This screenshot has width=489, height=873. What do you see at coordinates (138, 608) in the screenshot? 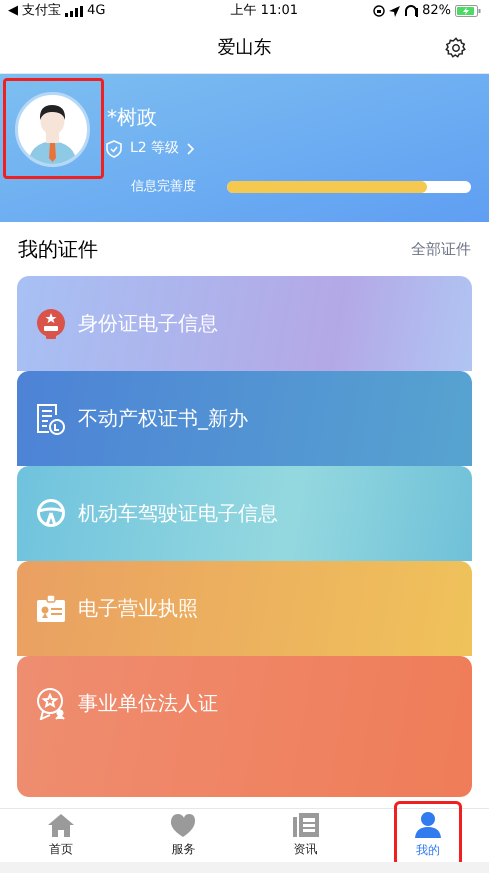
I see `card-title: 电子营业执照` at bounding box center [138, 608].